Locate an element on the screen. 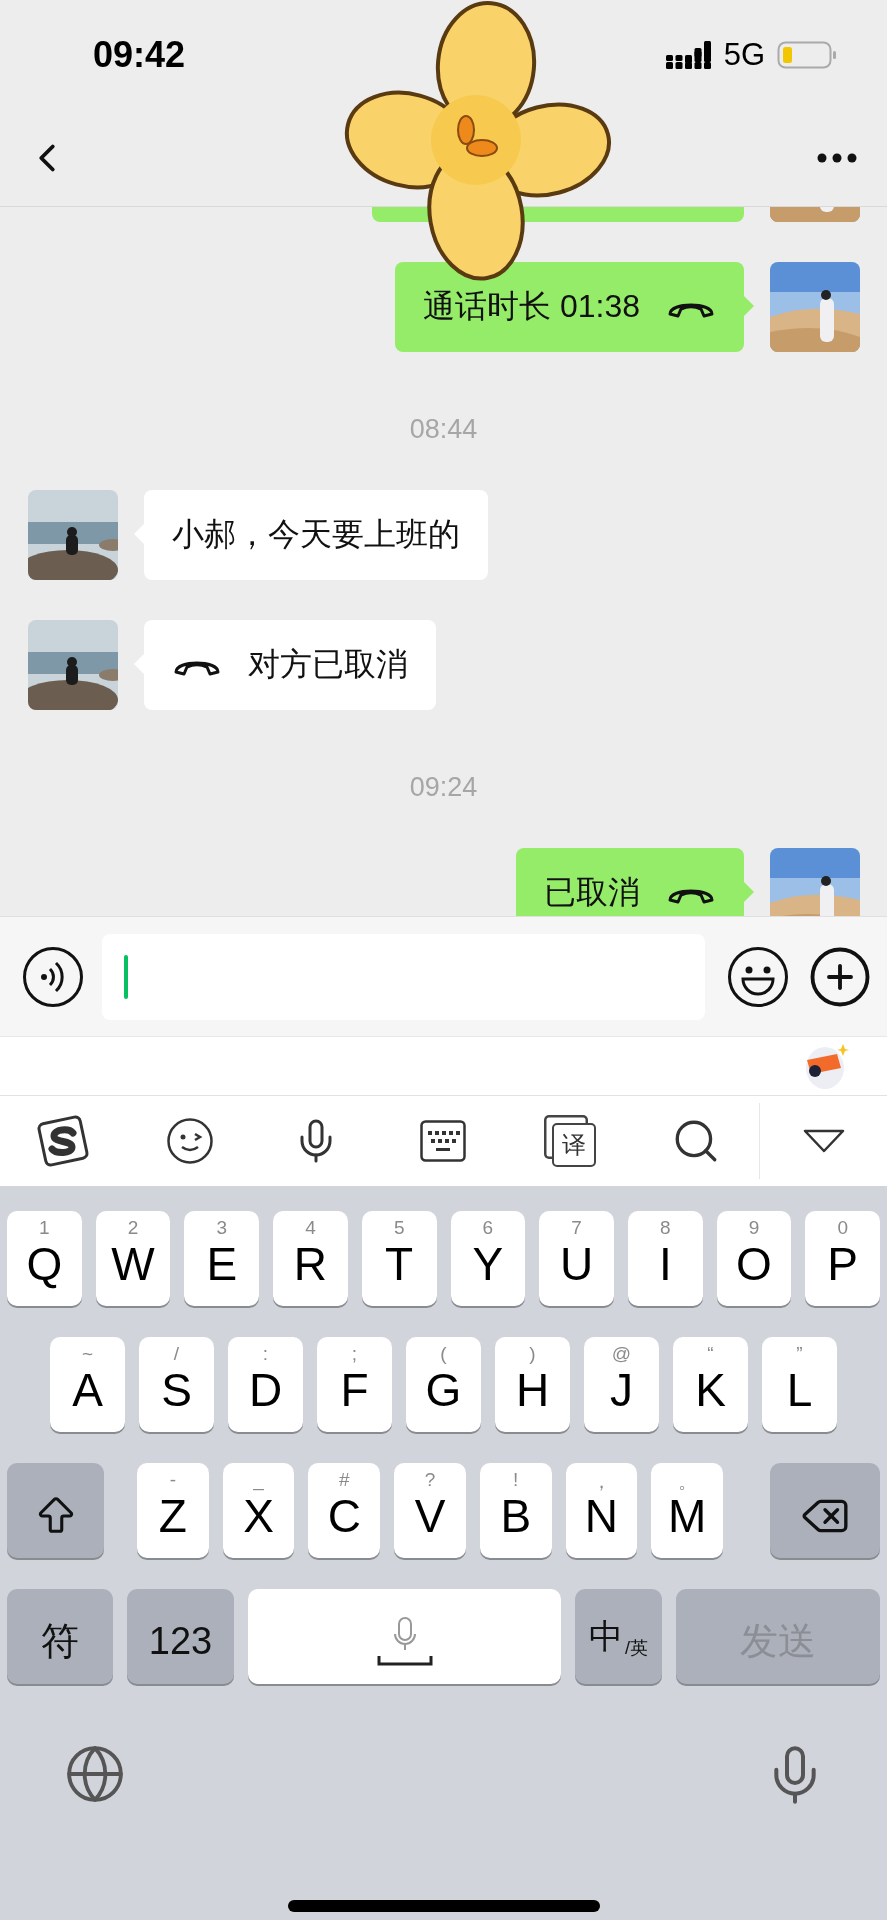  letter-key: ! B is located at coordinates (515, 1510).